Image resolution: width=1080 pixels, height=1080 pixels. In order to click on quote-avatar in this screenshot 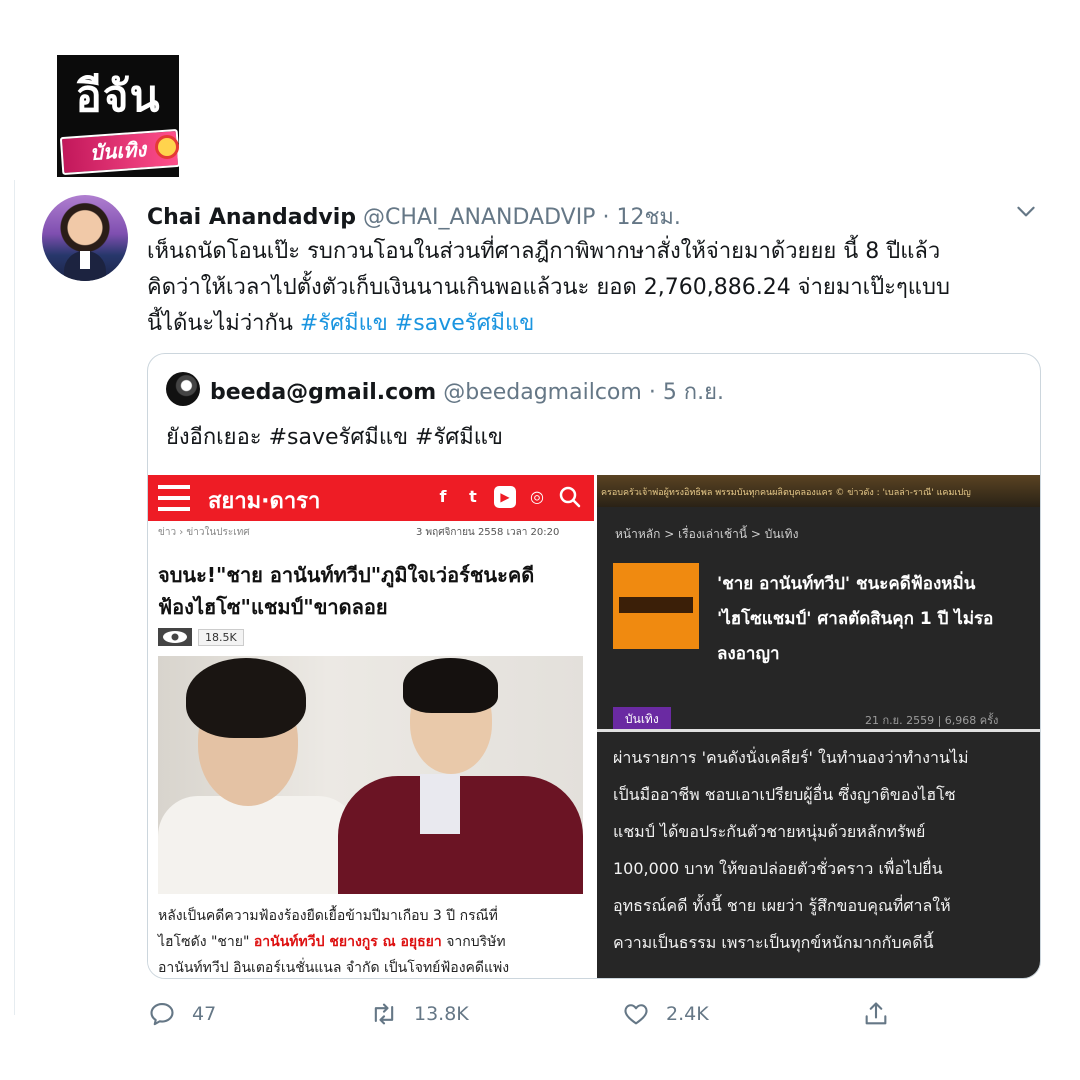, I will do `click(183, 389)`.